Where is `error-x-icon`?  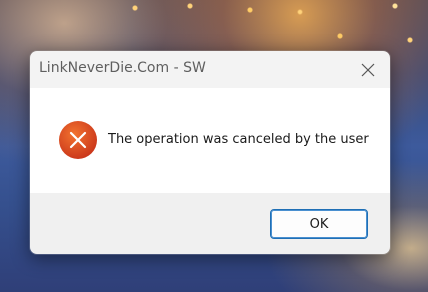 error-x-icon is located at coordinates (78, 140).